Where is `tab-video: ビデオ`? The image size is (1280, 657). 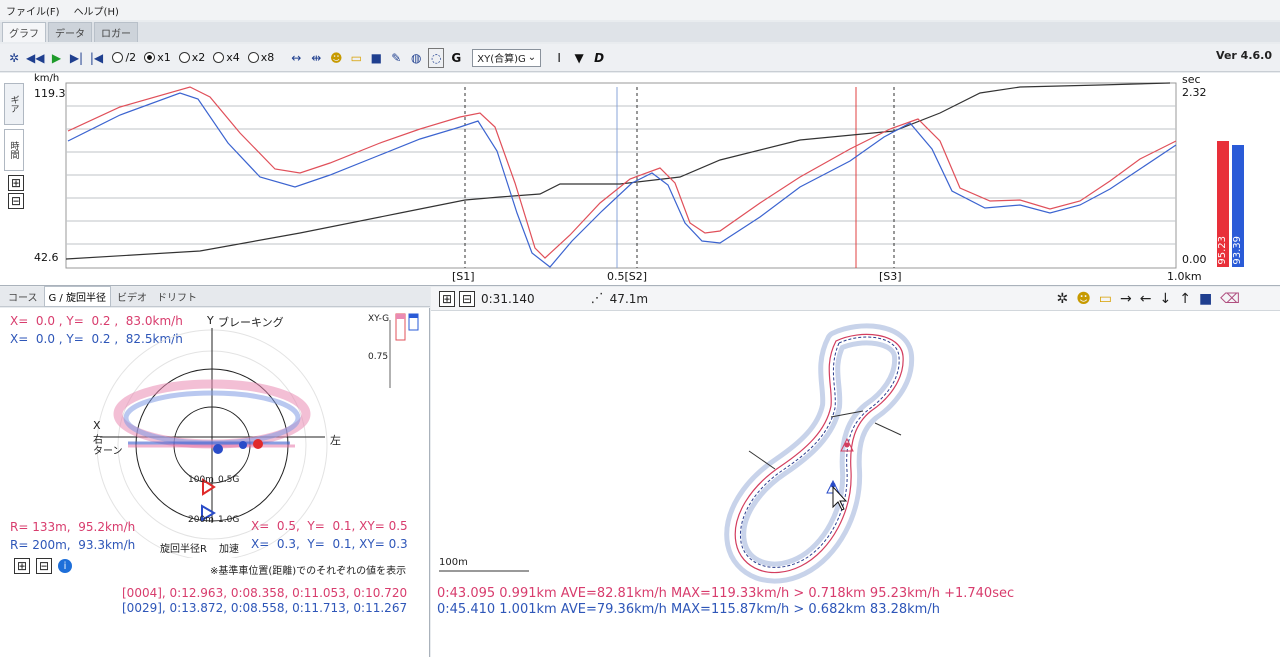 tab-video: ビデオ is located at coordinates (132, 296).